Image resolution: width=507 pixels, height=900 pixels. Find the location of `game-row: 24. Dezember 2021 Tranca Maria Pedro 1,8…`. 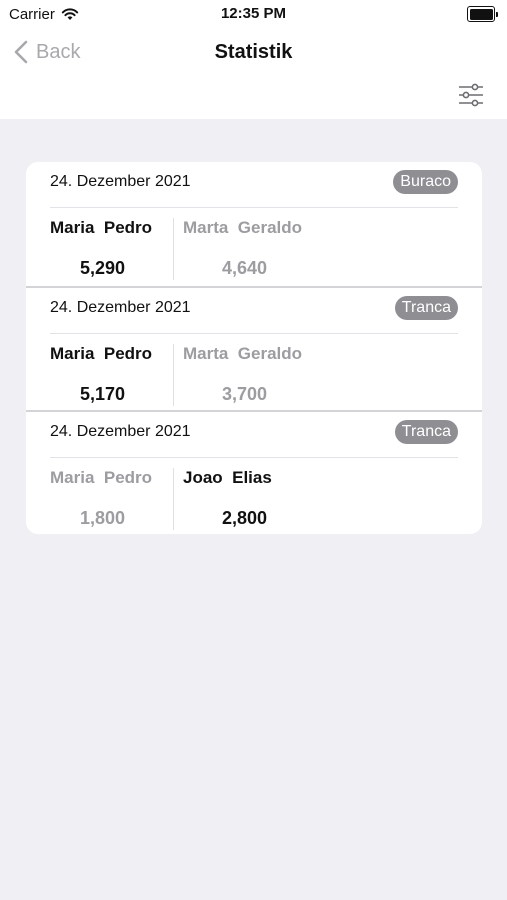

game-row: 24. Dezember 2021 Tranca Maria Pedro 1,8… is located at coordinates (254, 472).